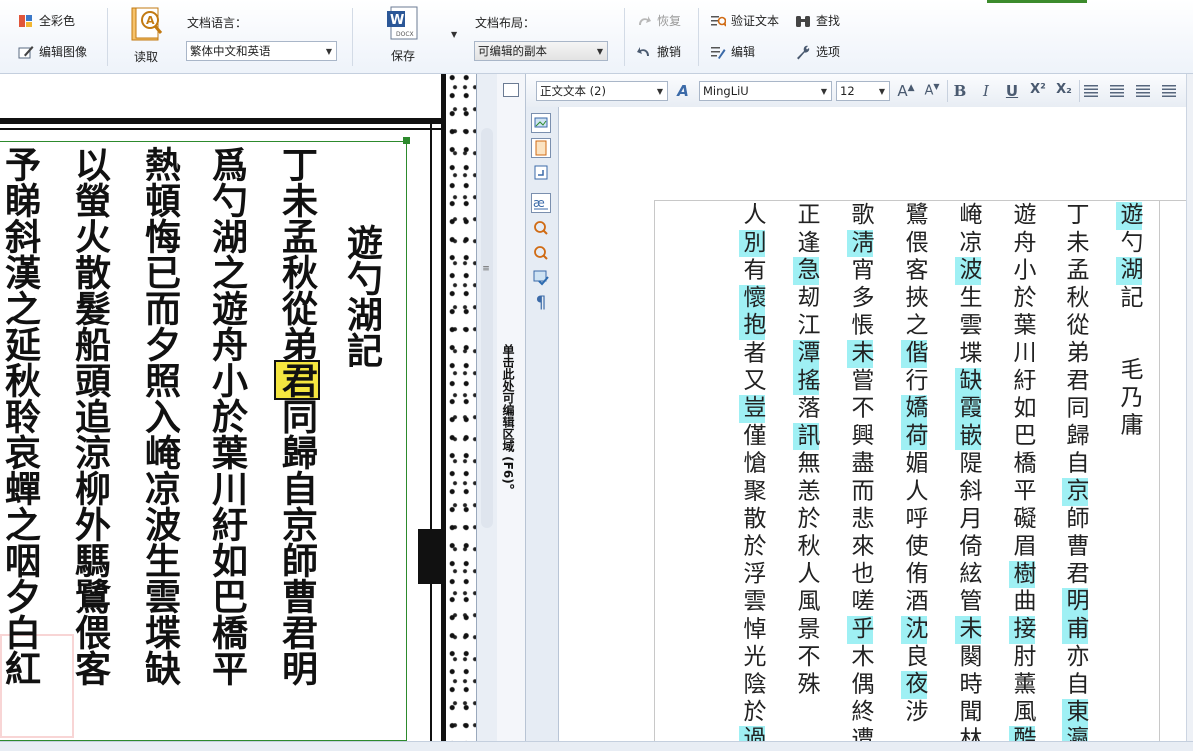 The width and height of the screenshot is (1193, 751). I want to click on save-label: 保存, so click(402, 56).